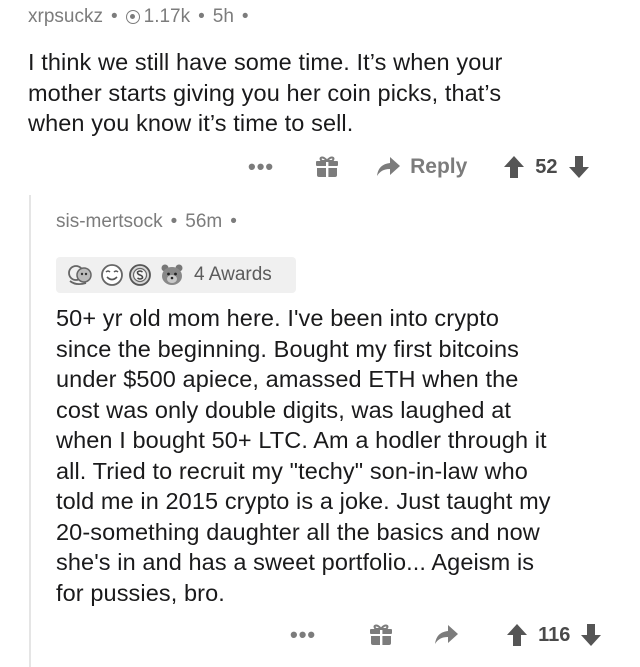 This screenshot has width=640, height=667. I want to click on reply-button, so click(447, 635).